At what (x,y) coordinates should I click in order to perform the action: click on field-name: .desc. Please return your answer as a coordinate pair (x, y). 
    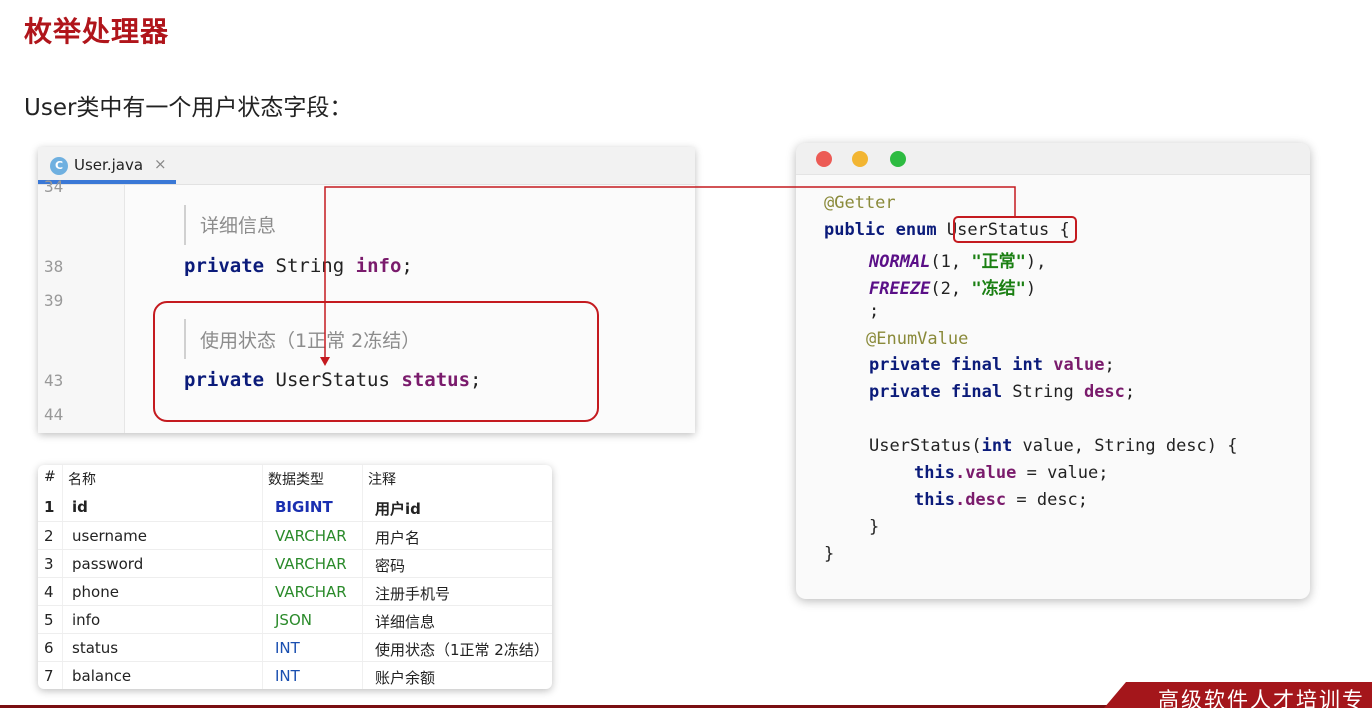
    Looking at the image, I should click on (980, 500).